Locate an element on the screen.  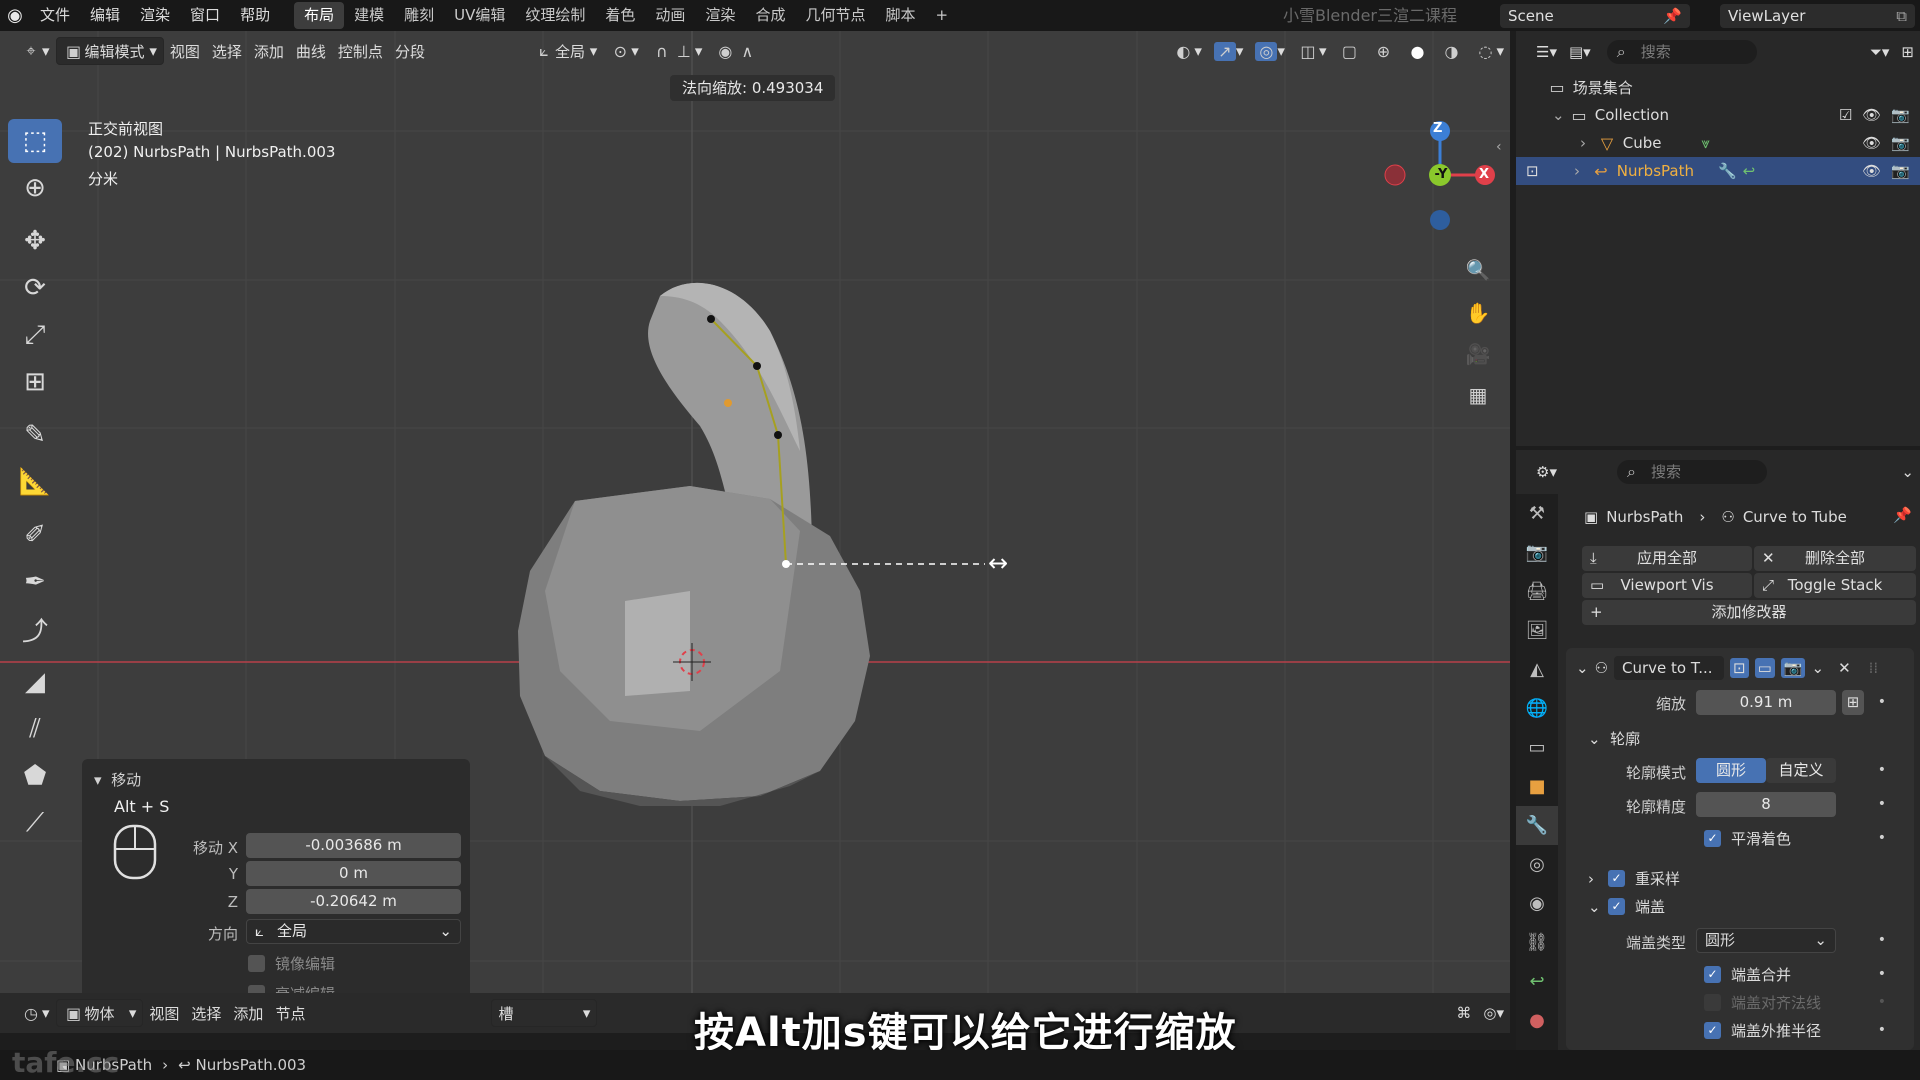
select-box-icon: ⬚ is located at coordinates (35, 141).